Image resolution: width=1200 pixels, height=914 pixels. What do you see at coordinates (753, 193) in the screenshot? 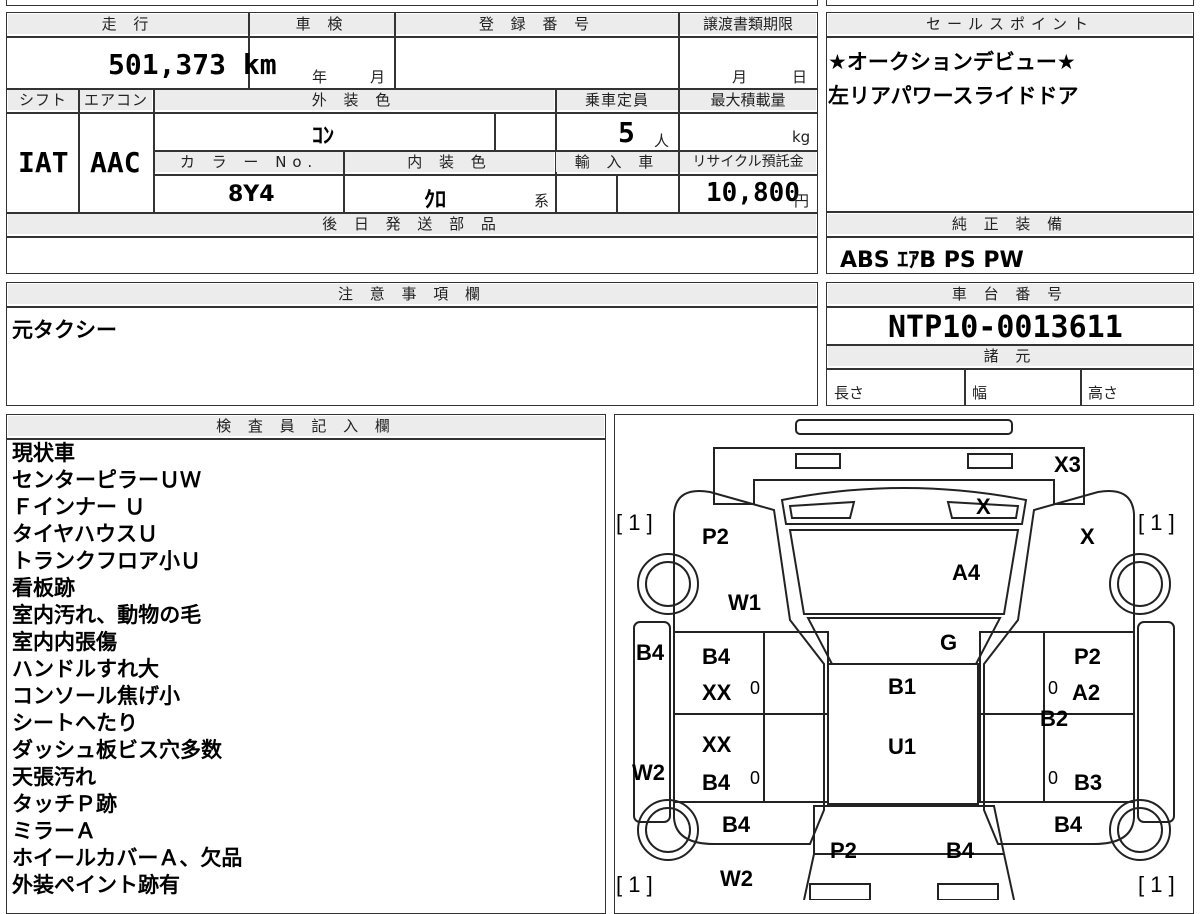
I see `recycle-value: 10,800` at bounding box center [753, 193].